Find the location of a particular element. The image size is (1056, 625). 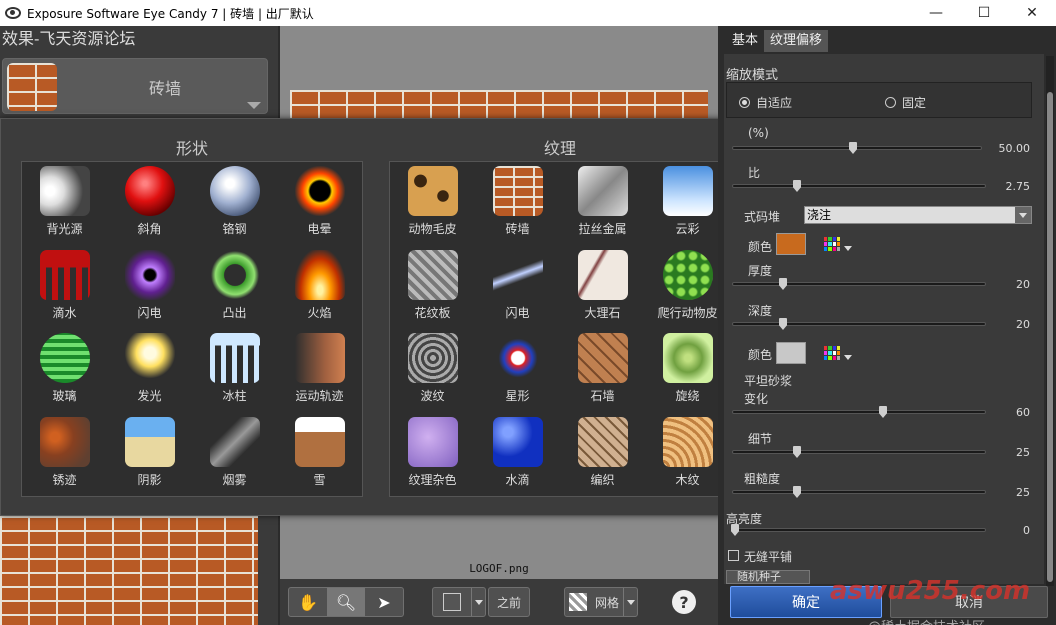

shape-item-label: 斜角 is located at coordinates (149, 229).